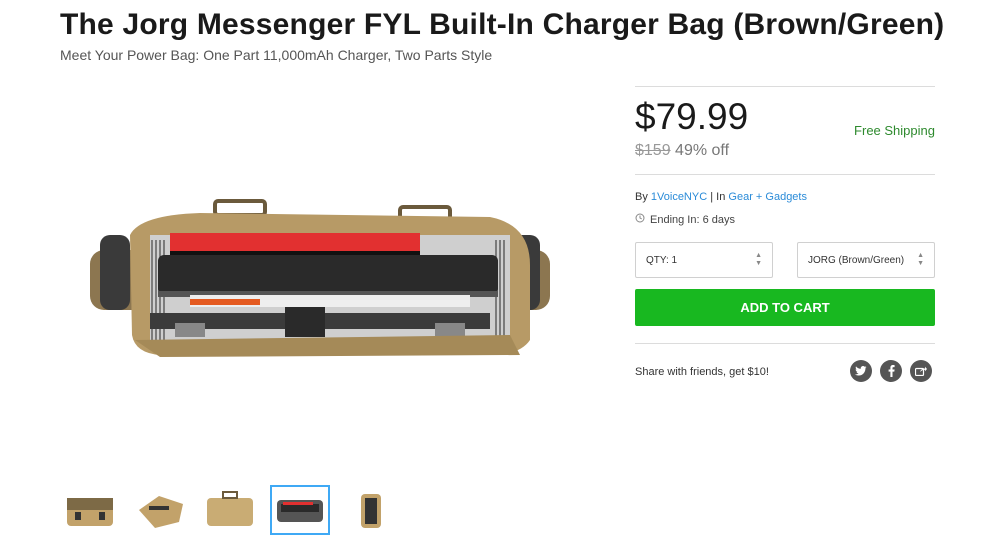 Image resolution: width=1000 pixels, height=543 pixels. I want to click on ending-text: Ending In: 6 days, so click(693, 219).